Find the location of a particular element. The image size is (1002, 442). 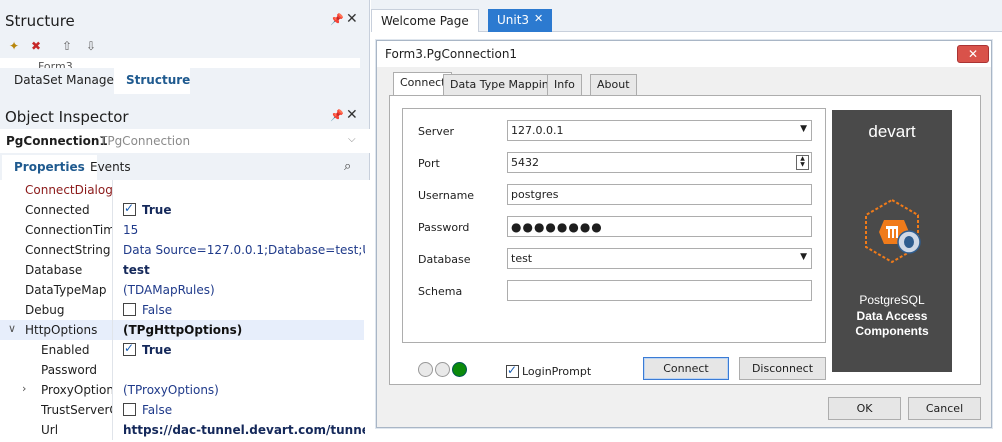

login-prompt-checkbox: LoginPrompt is located at coordinates (548, 371).